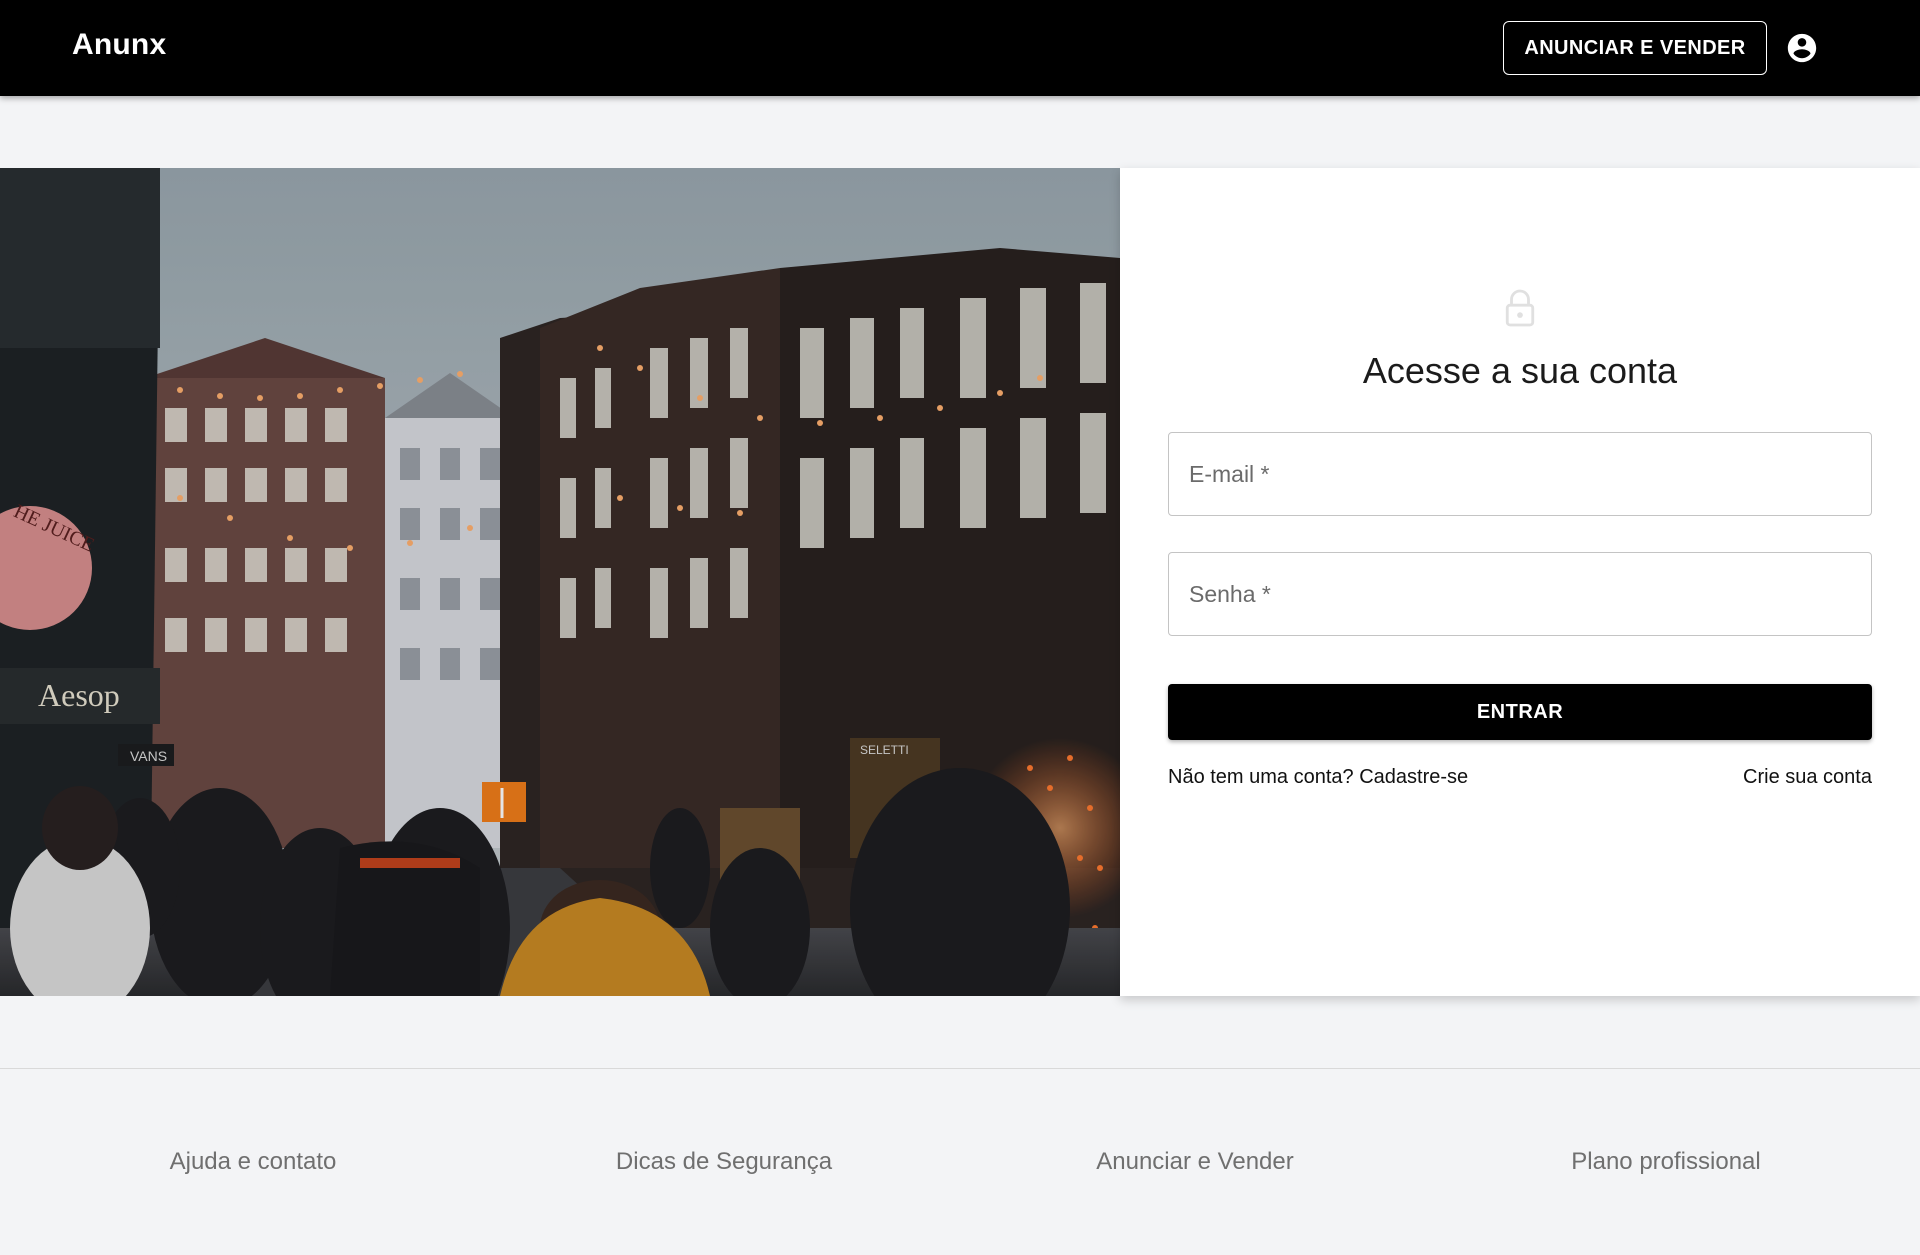 The image size is (1920, 1255). What do you see at coordinates (119, 45) in the screenshot?
I see `brand-logo: Anunx` at bounding box center [119, 45].